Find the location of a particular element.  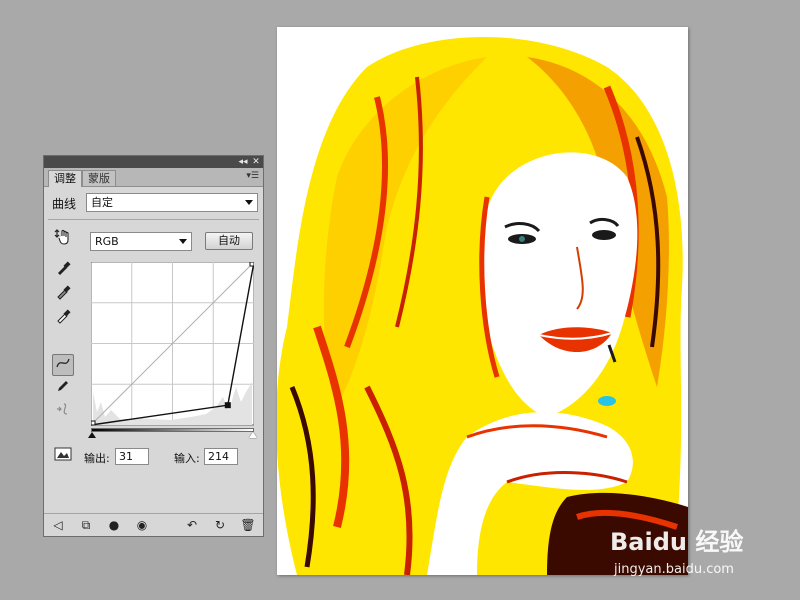

back-arrow-icon: ◁ is located at coordinates (58, 525).